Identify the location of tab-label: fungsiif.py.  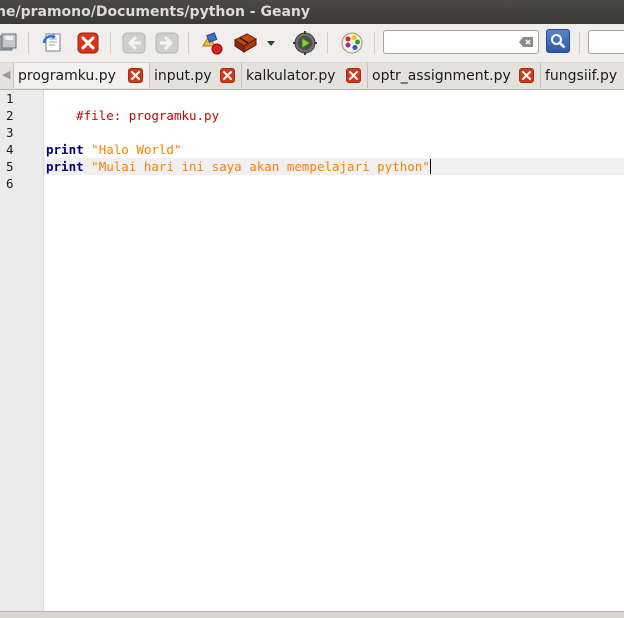
(581, 75).